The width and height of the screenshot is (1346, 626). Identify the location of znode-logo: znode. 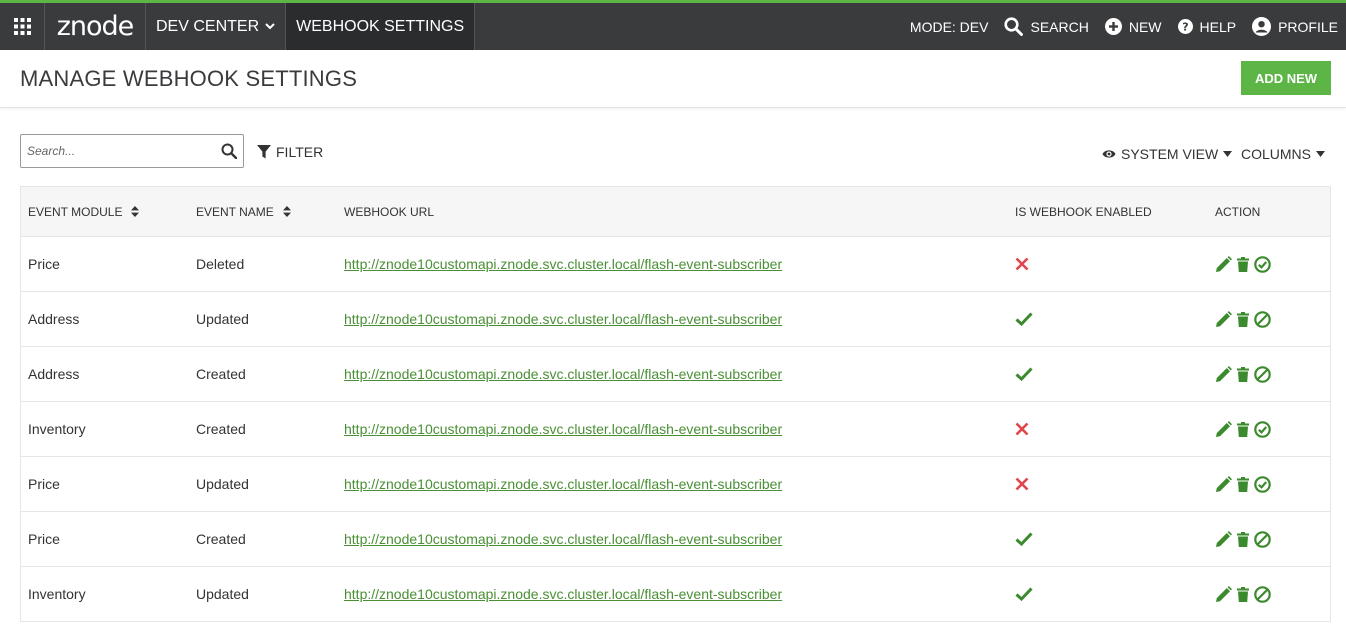
(95, 26).